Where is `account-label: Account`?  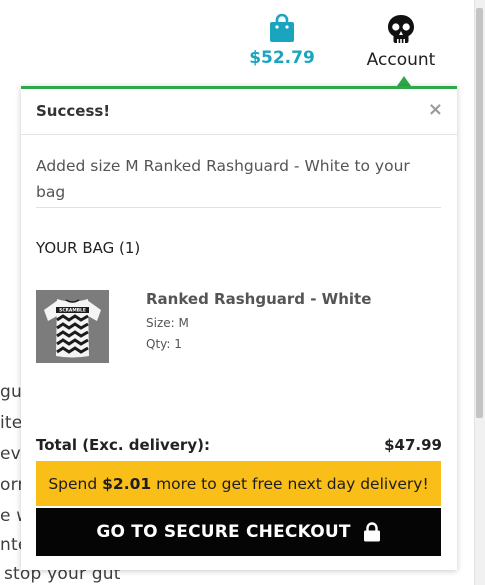
account-label: Account is located at coordinates (401, 60).